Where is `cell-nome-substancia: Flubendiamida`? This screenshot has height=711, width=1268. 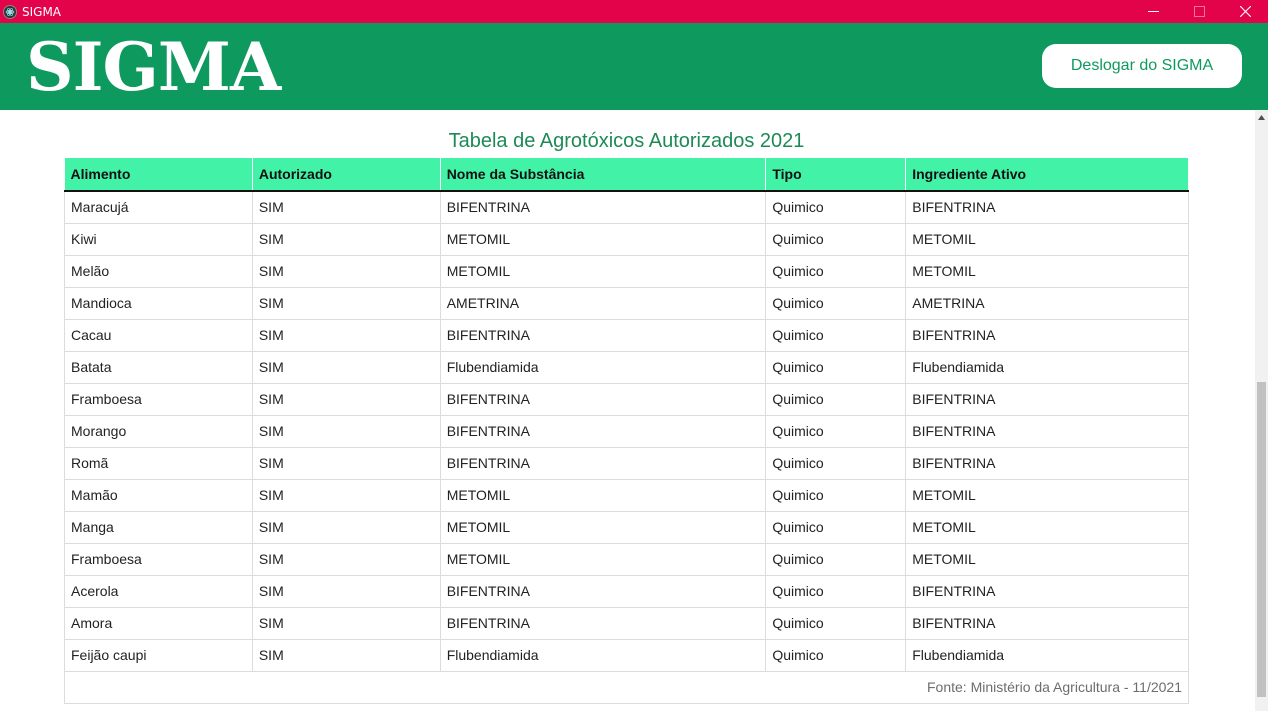
cell-nome-substancia: Flubendiamida is located at coordinates (603, 367).